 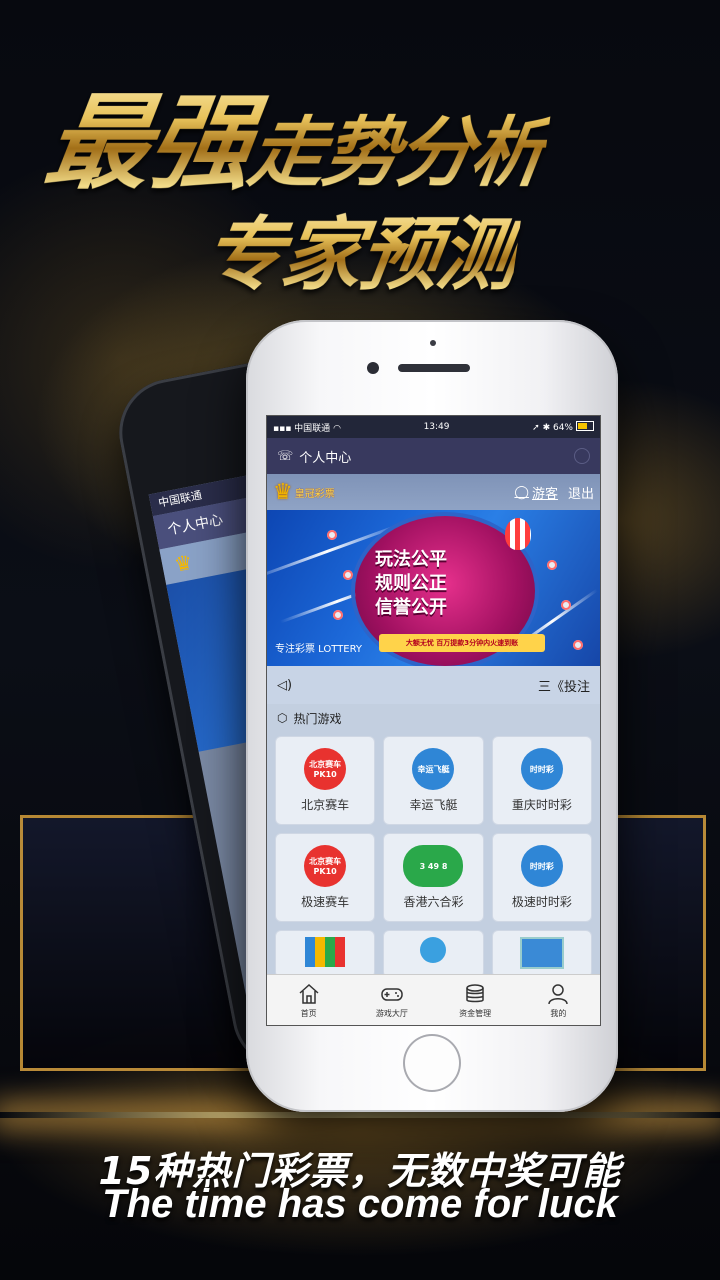 I want to click on status-time: 13:49, so click(x=436, y=427).